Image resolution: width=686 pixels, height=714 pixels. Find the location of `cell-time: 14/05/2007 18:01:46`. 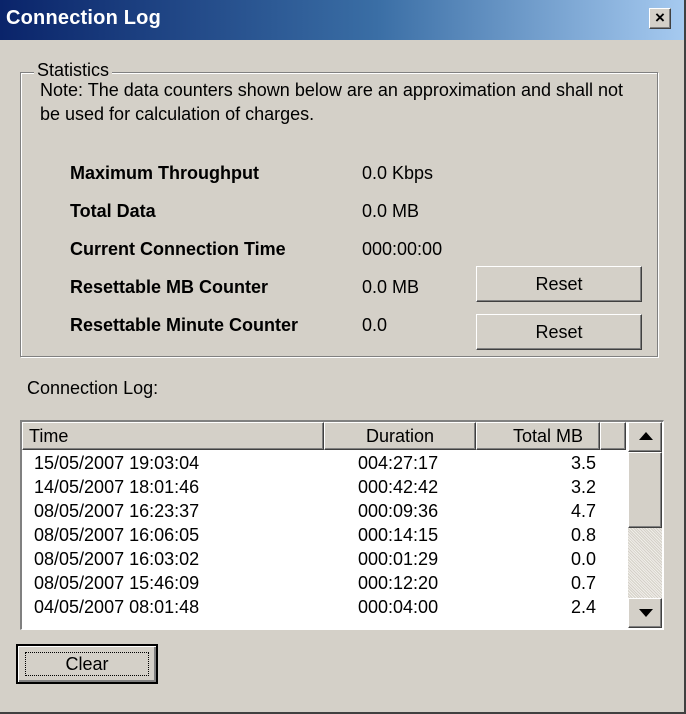

cell-time: 14/05/2007 18:01:46 is located at coordinates (117, 487).